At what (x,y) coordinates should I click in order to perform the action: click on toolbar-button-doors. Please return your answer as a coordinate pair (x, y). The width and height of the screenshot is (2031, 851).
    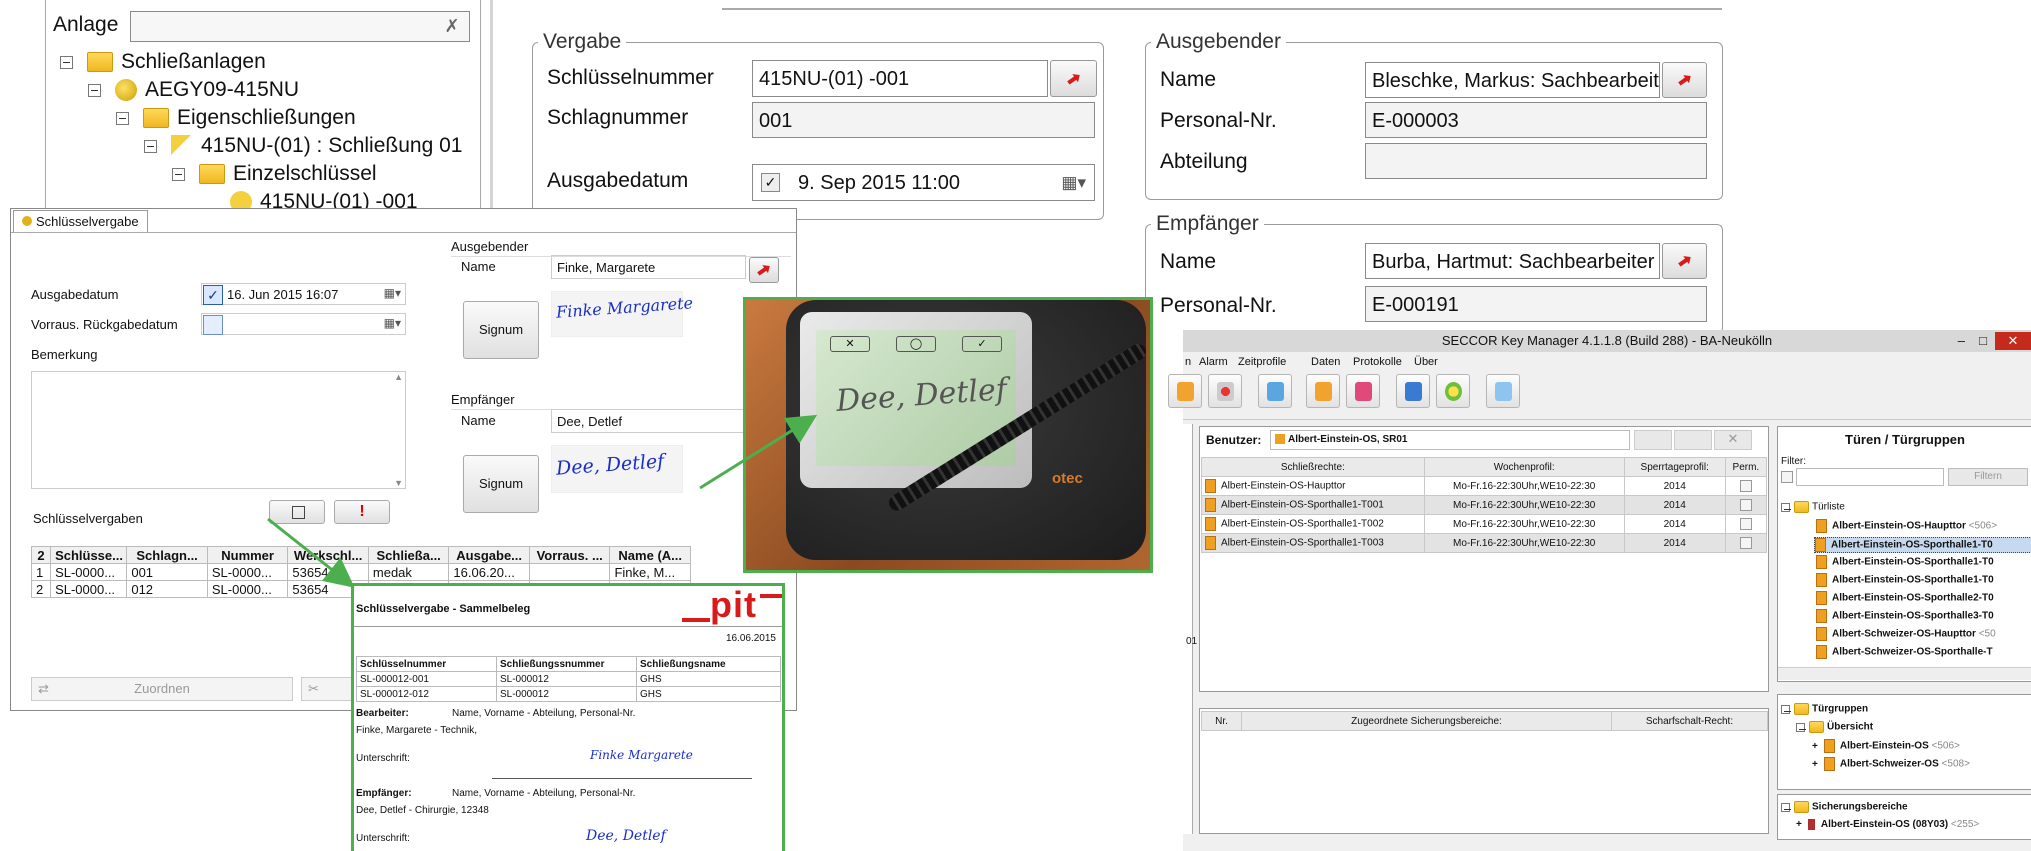
    Looking at the image, I should click on (1185, 391).